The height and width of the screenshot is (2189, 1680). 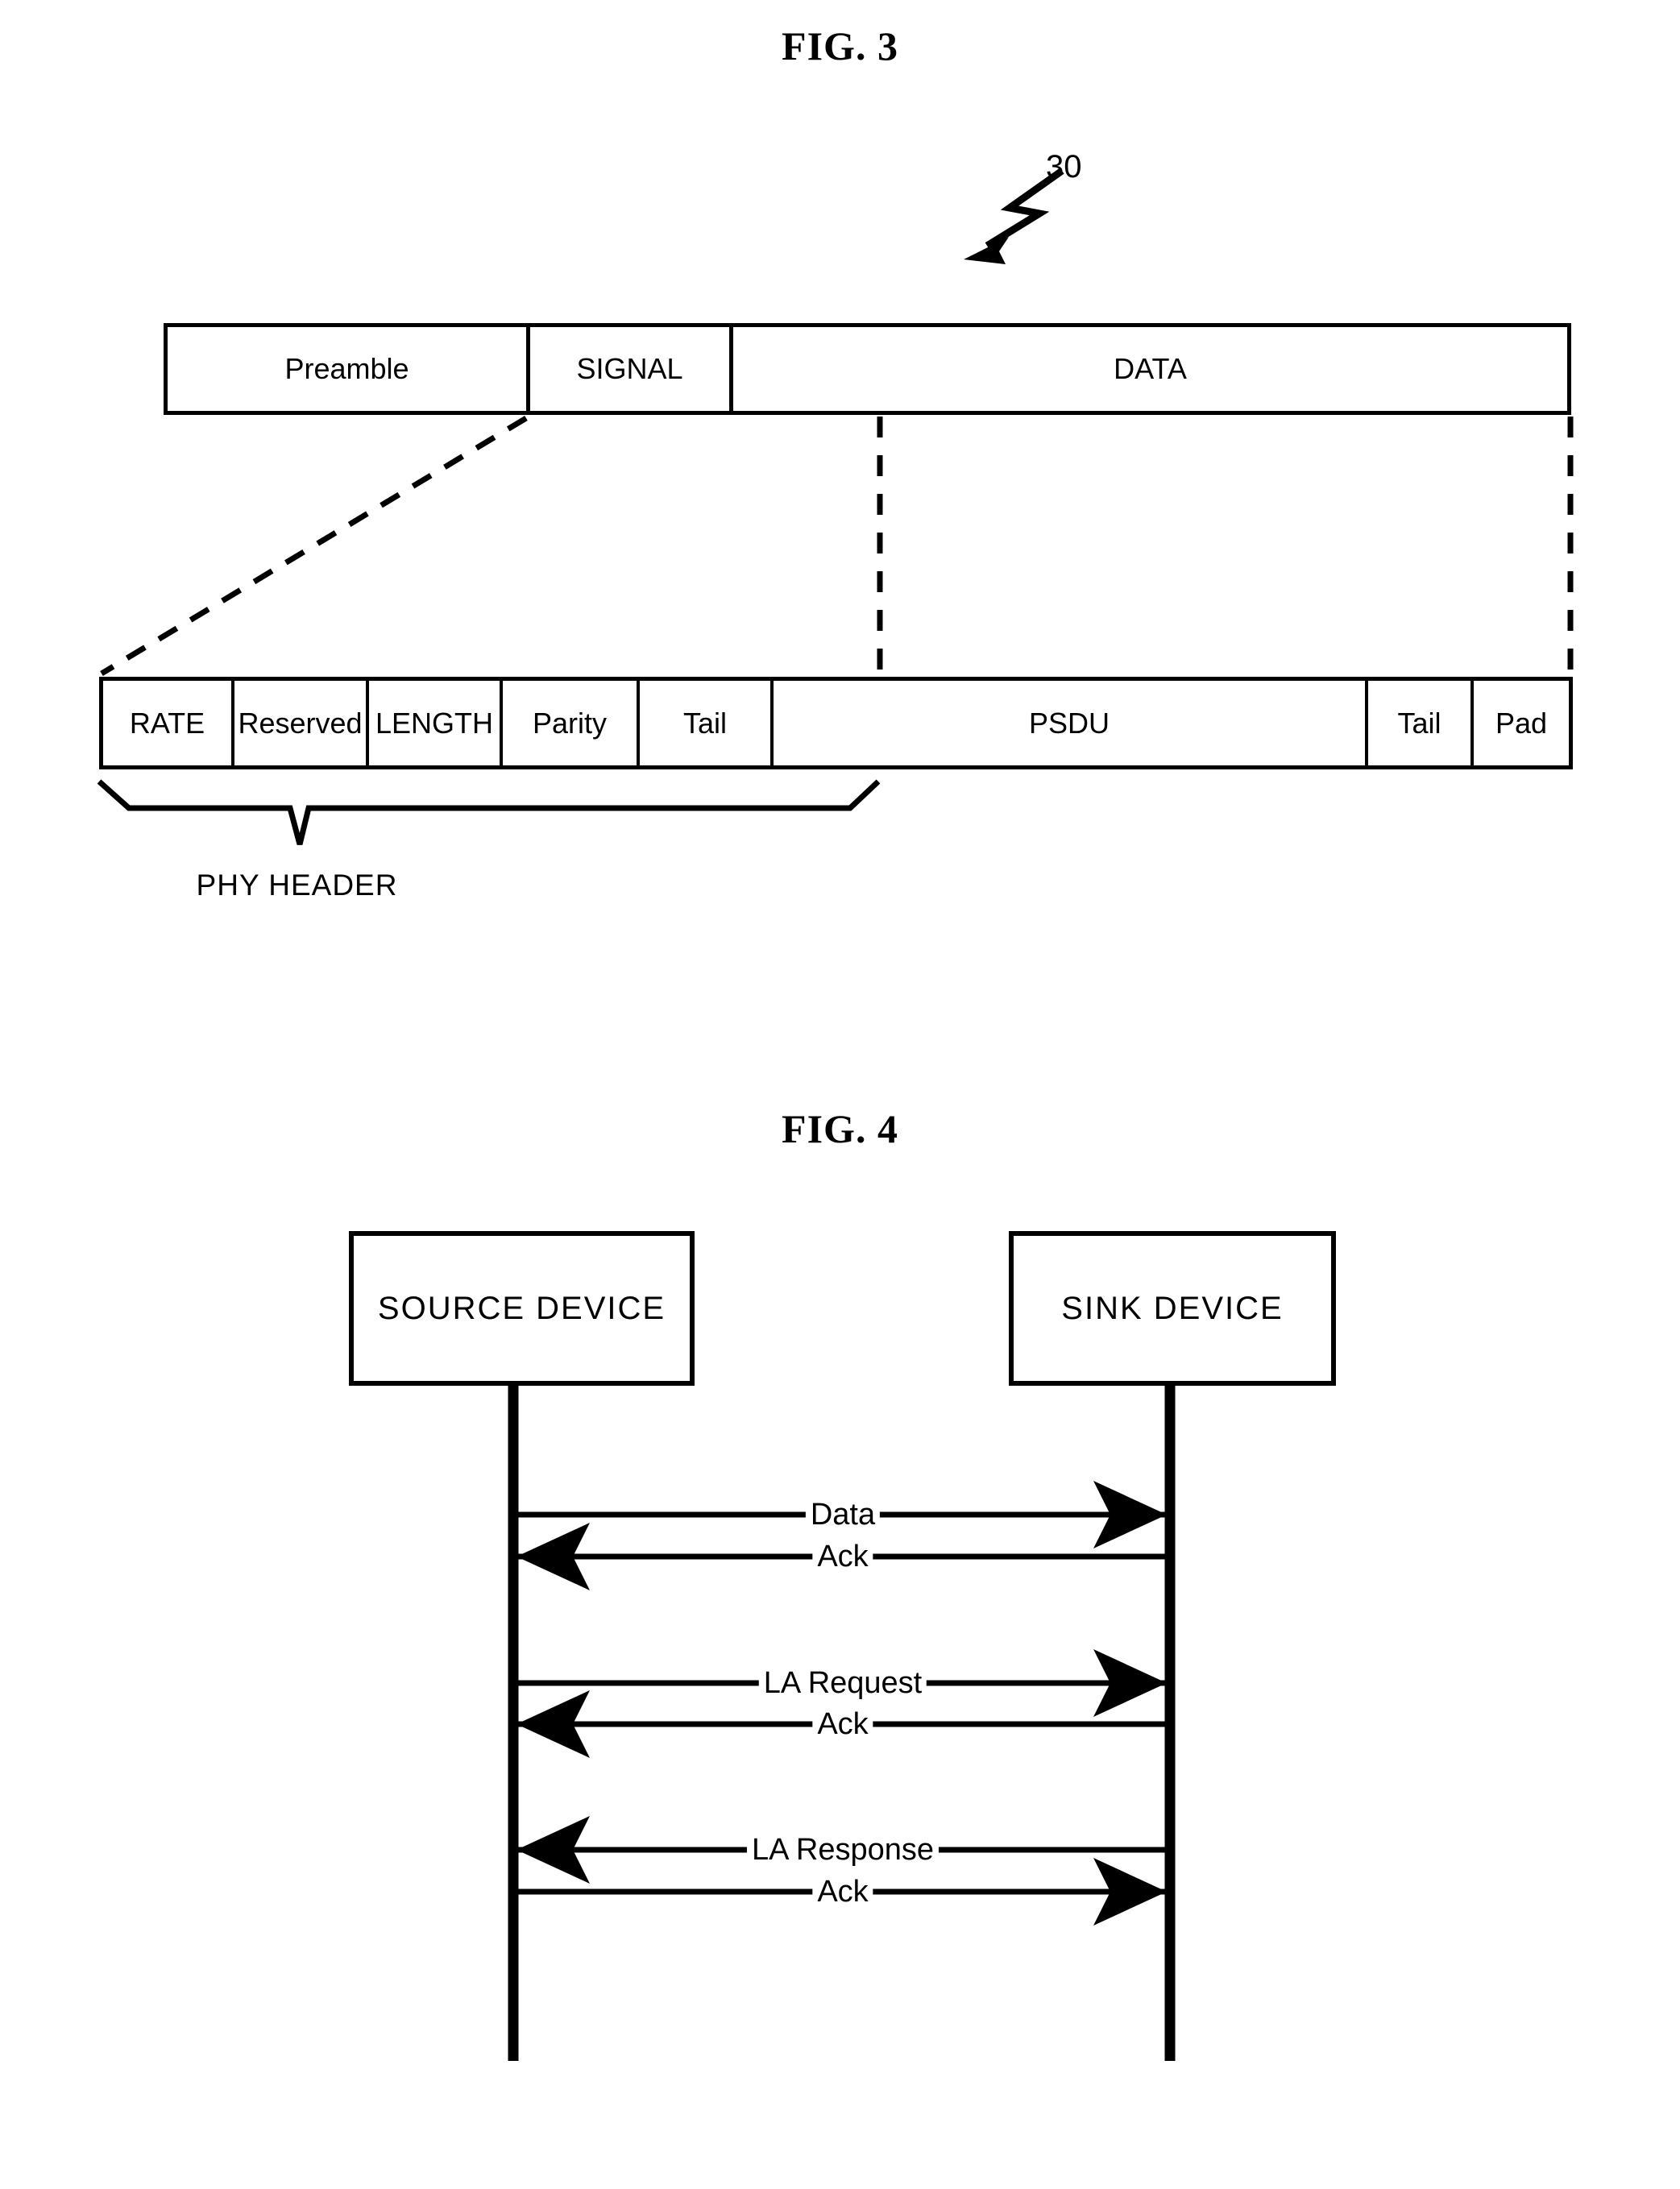 I want to click on message-label-data: Data, so click(x=843, y=1514).